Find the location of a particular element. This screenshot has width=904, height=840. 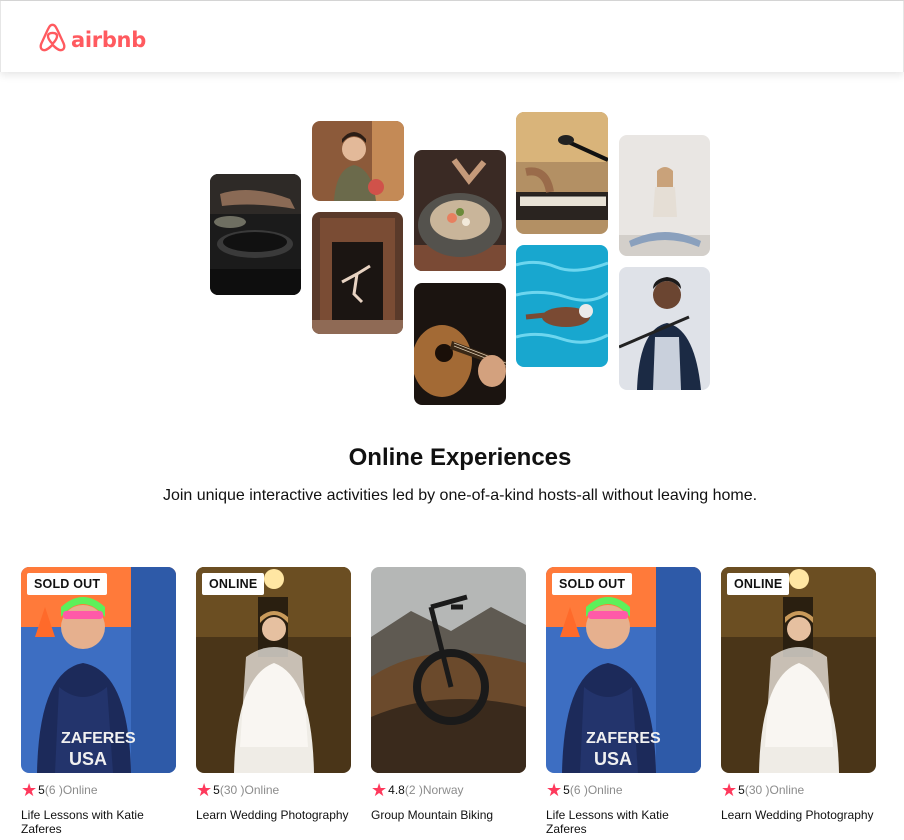

photo-singer is located at coordinates (664, 328).